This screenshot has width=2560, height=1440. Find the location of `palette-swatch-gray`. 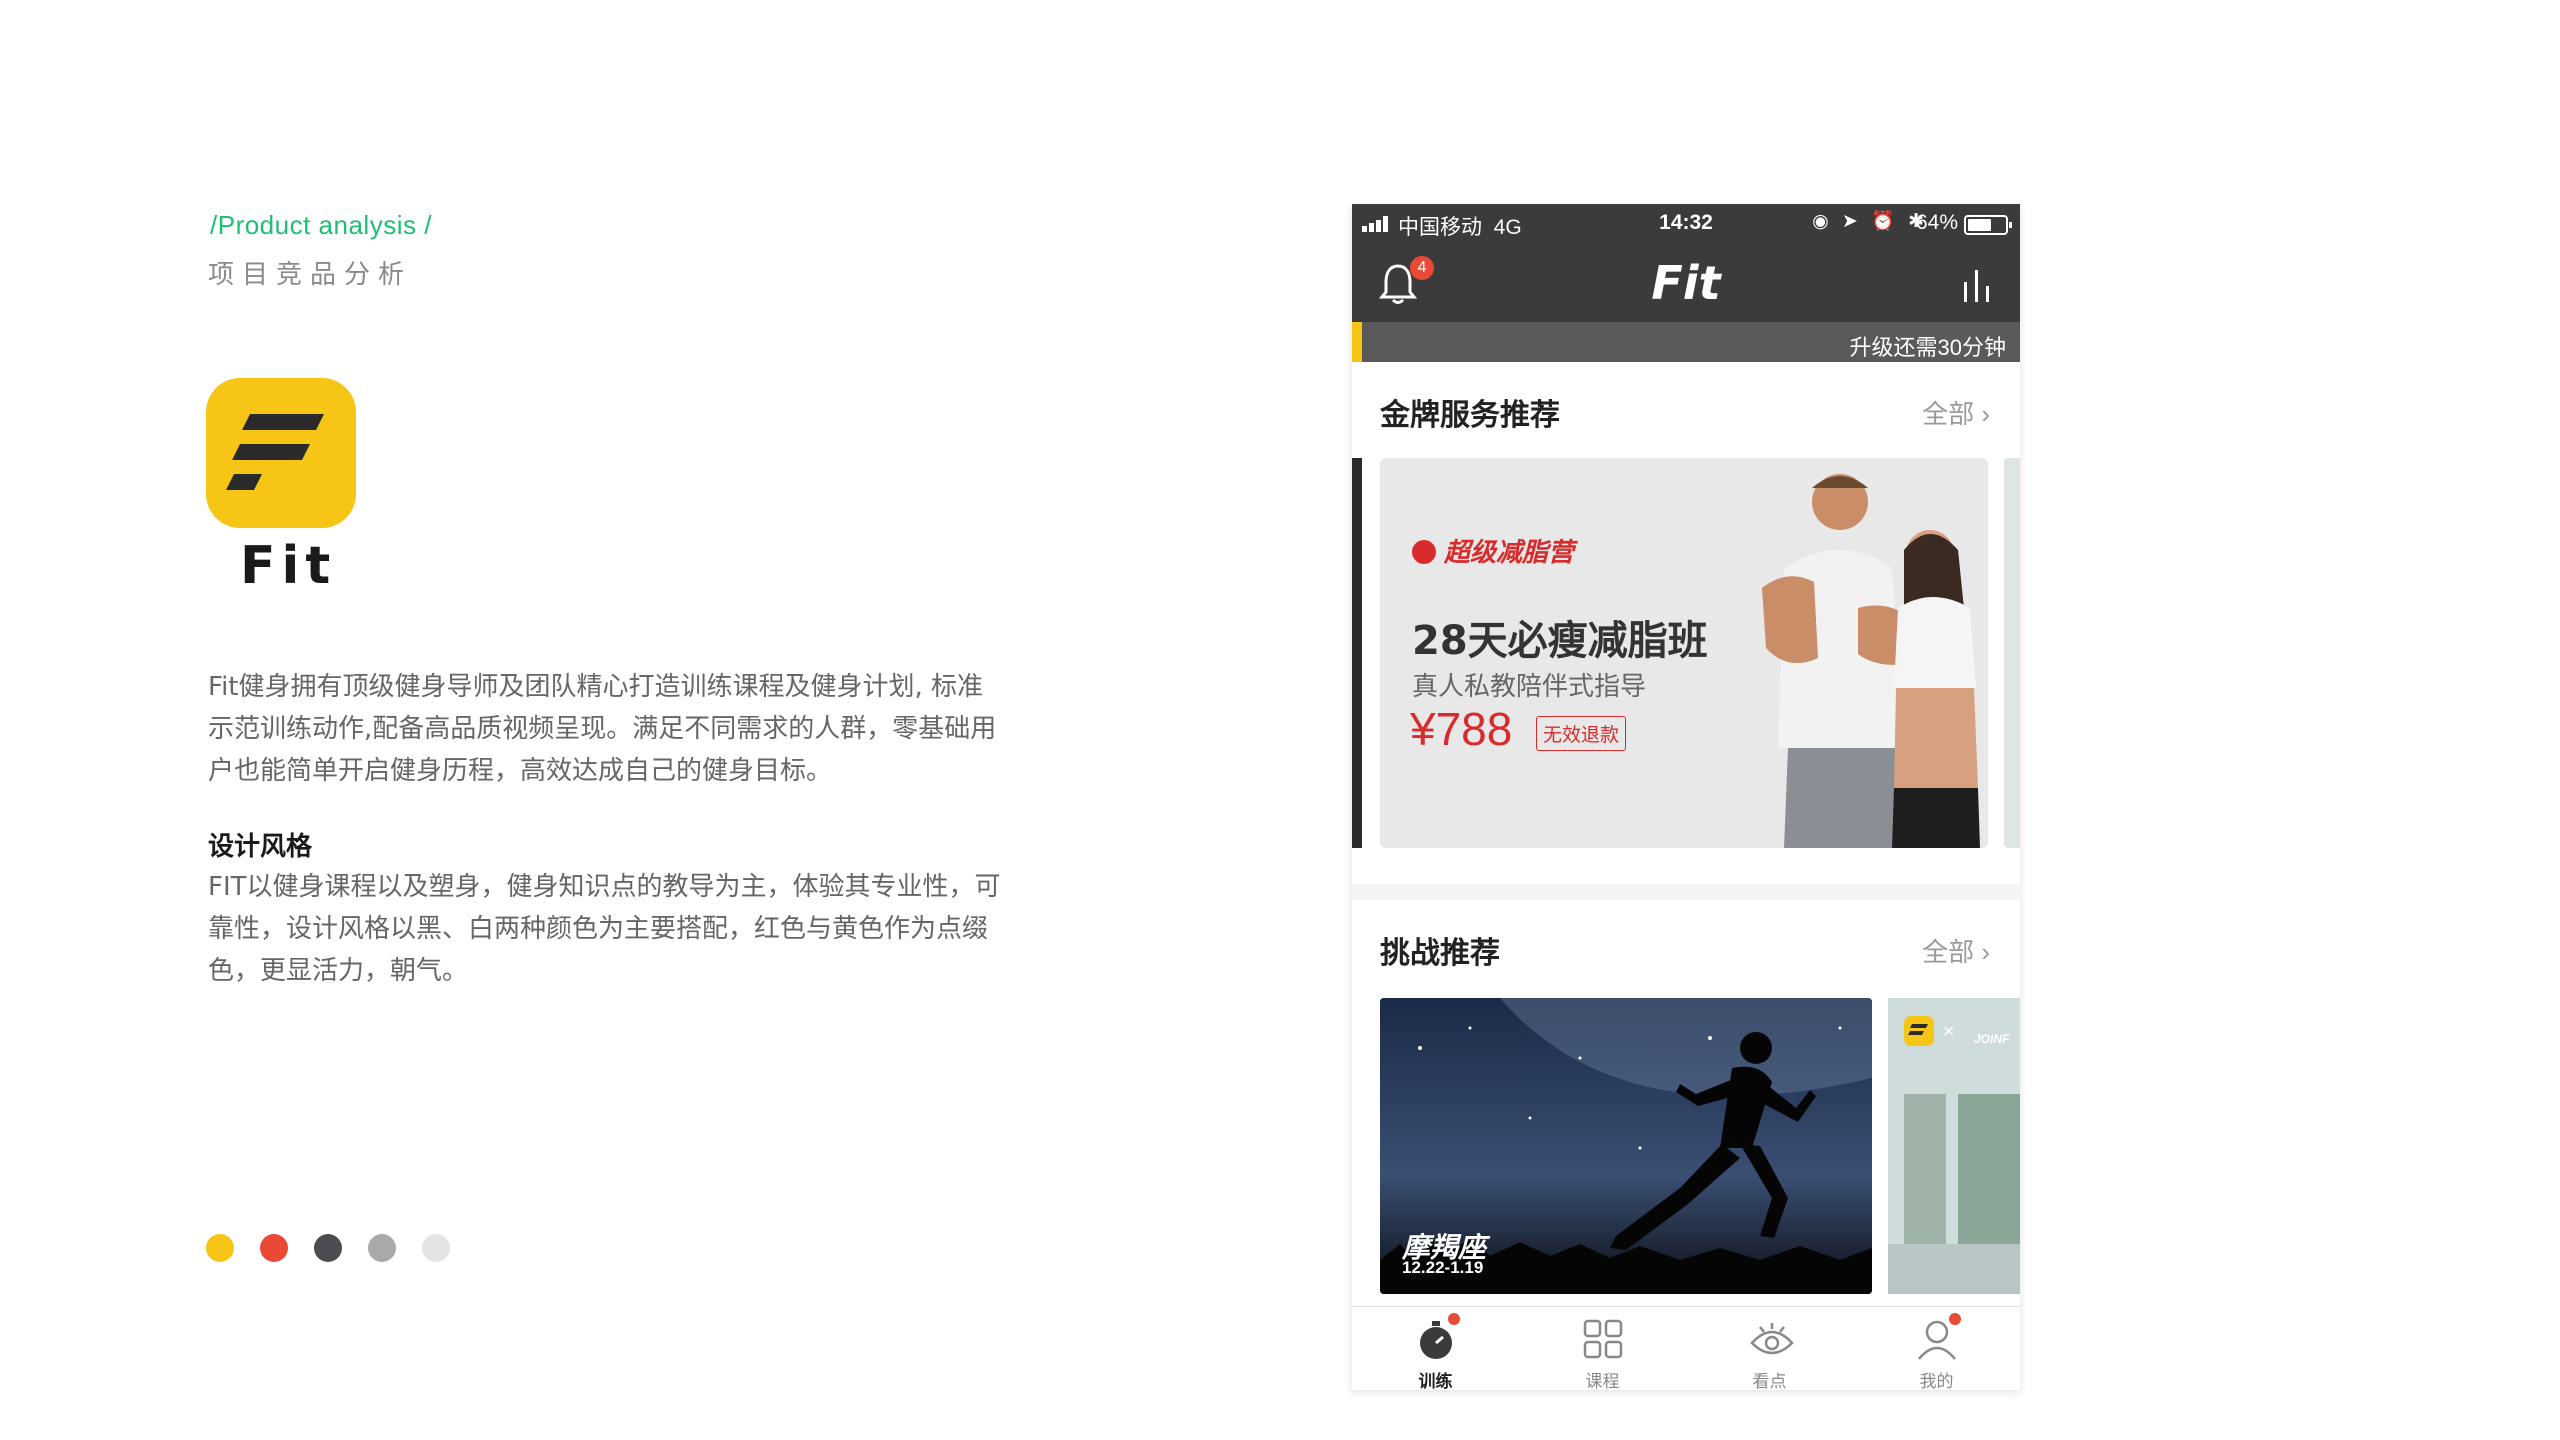

palette-swatch-gray is located at coordinates (382, 1248).